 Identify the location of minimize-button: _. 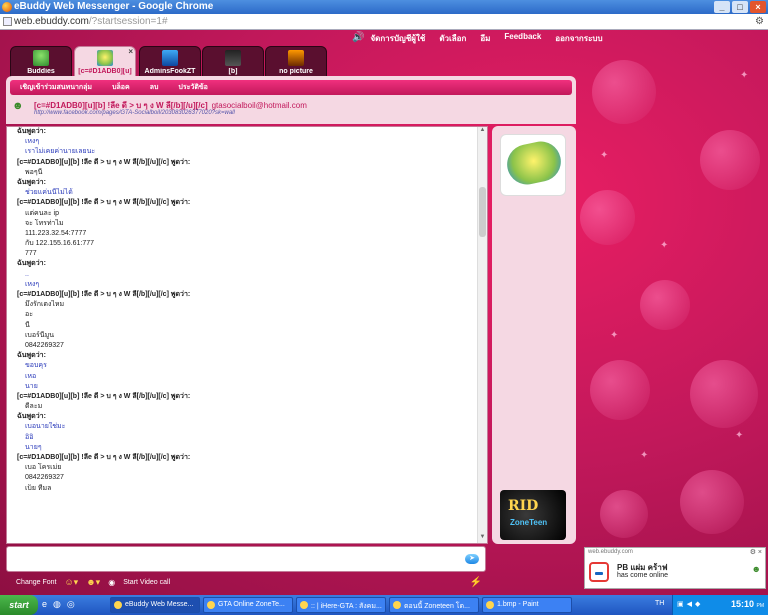
(722, 7).